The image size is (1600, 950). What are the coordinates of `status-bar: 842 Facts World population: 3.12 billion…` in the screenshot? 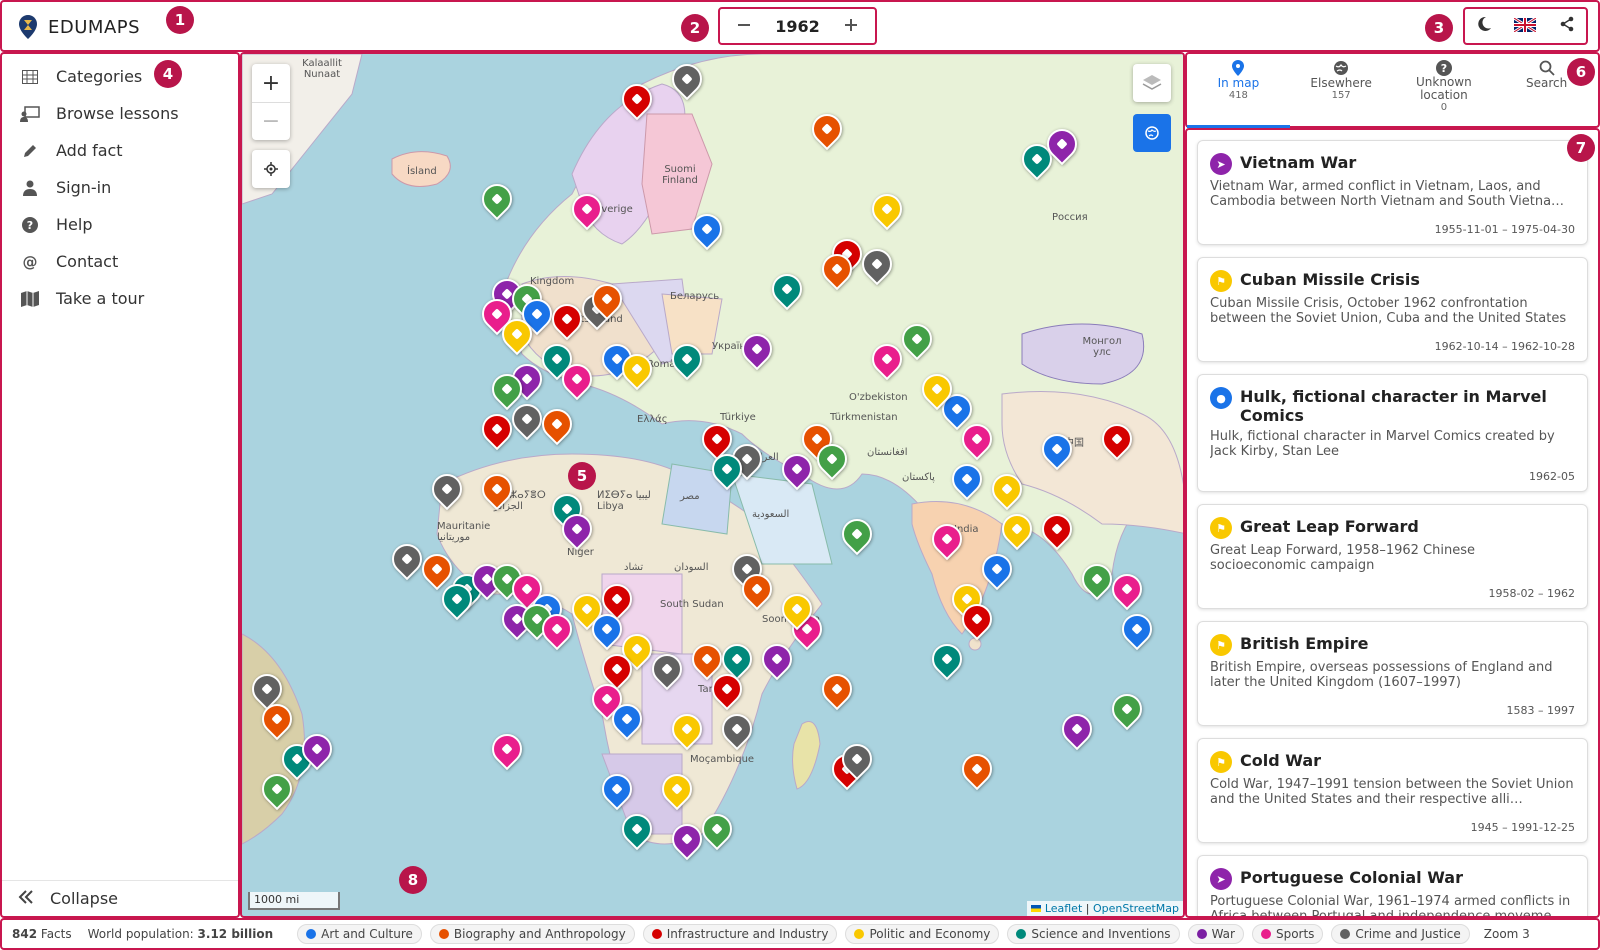 It's located at (800, 934).